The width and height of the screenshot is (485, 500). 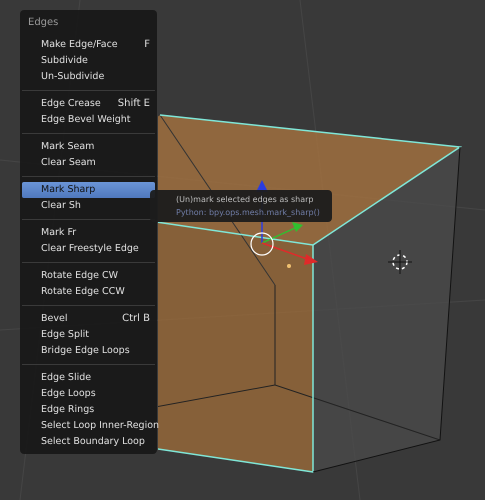 I want to click on menu-item: Edge Slide, so click(x=88, y=378).